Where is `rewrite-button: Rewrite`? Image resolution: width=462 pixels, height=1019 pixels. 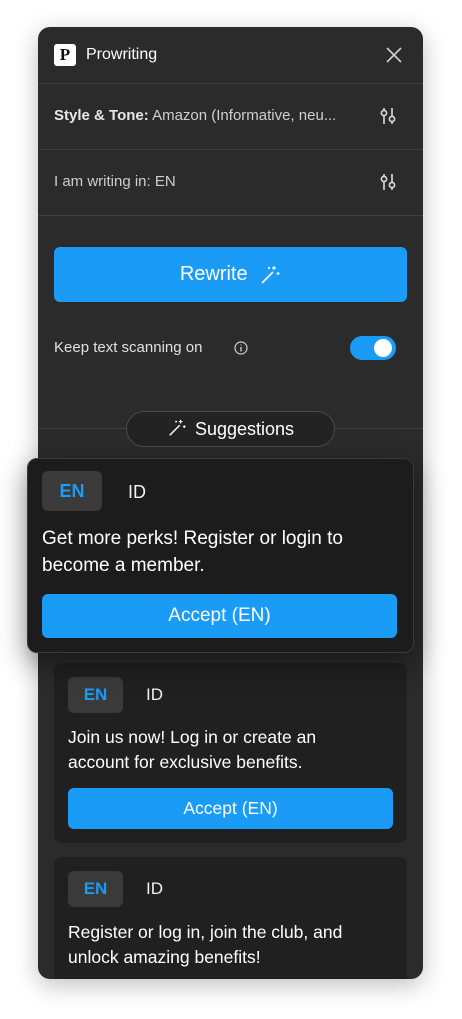 rewrite-button: Rewrite is located at coordinates (230, 274).